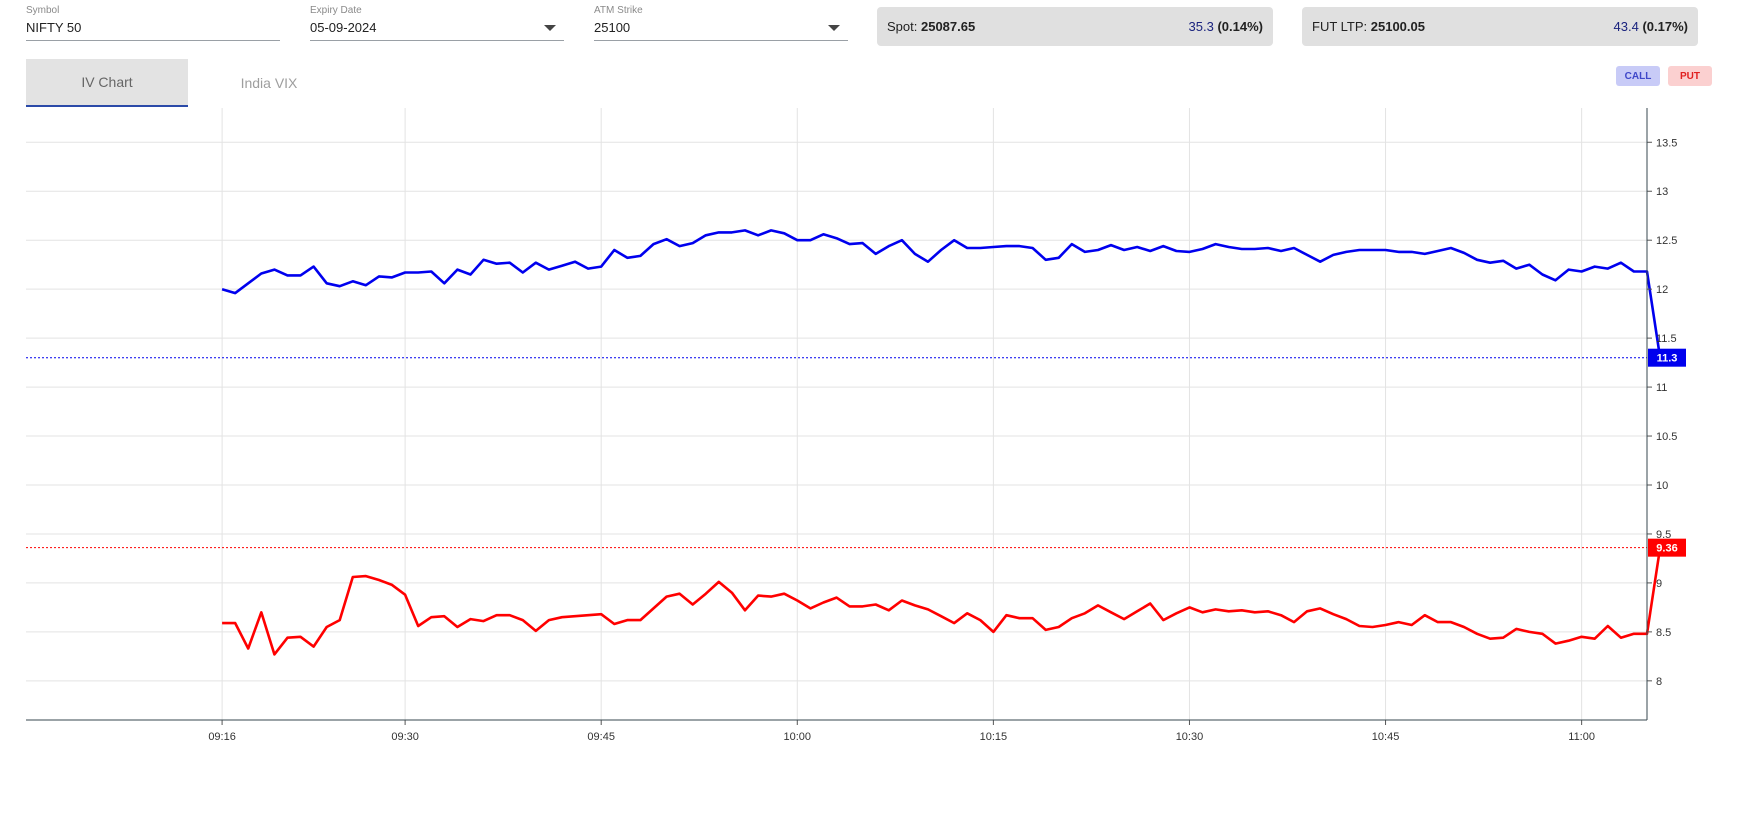 Image resolution: width=1740 pixels, height=820 pixels. Describe the element at coordinates (601, 737) in the screenshot. I see `x-tick-label: 09:45` at that location.